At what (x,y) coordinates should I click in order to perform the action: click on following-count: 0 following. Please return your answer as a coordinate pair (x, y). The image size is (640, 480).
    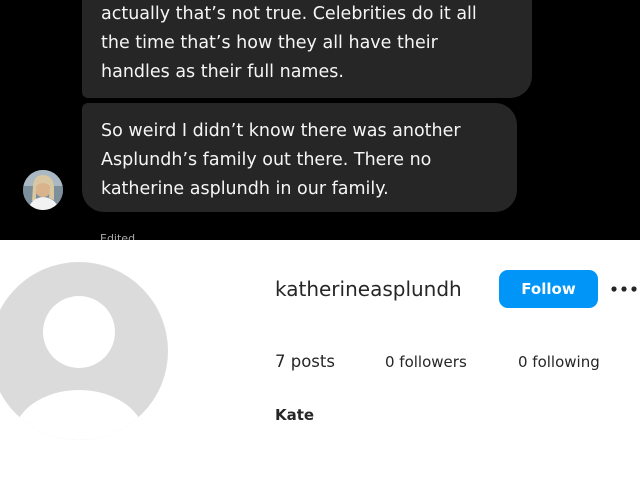
    Looking at the image, I should click on (559, 362).